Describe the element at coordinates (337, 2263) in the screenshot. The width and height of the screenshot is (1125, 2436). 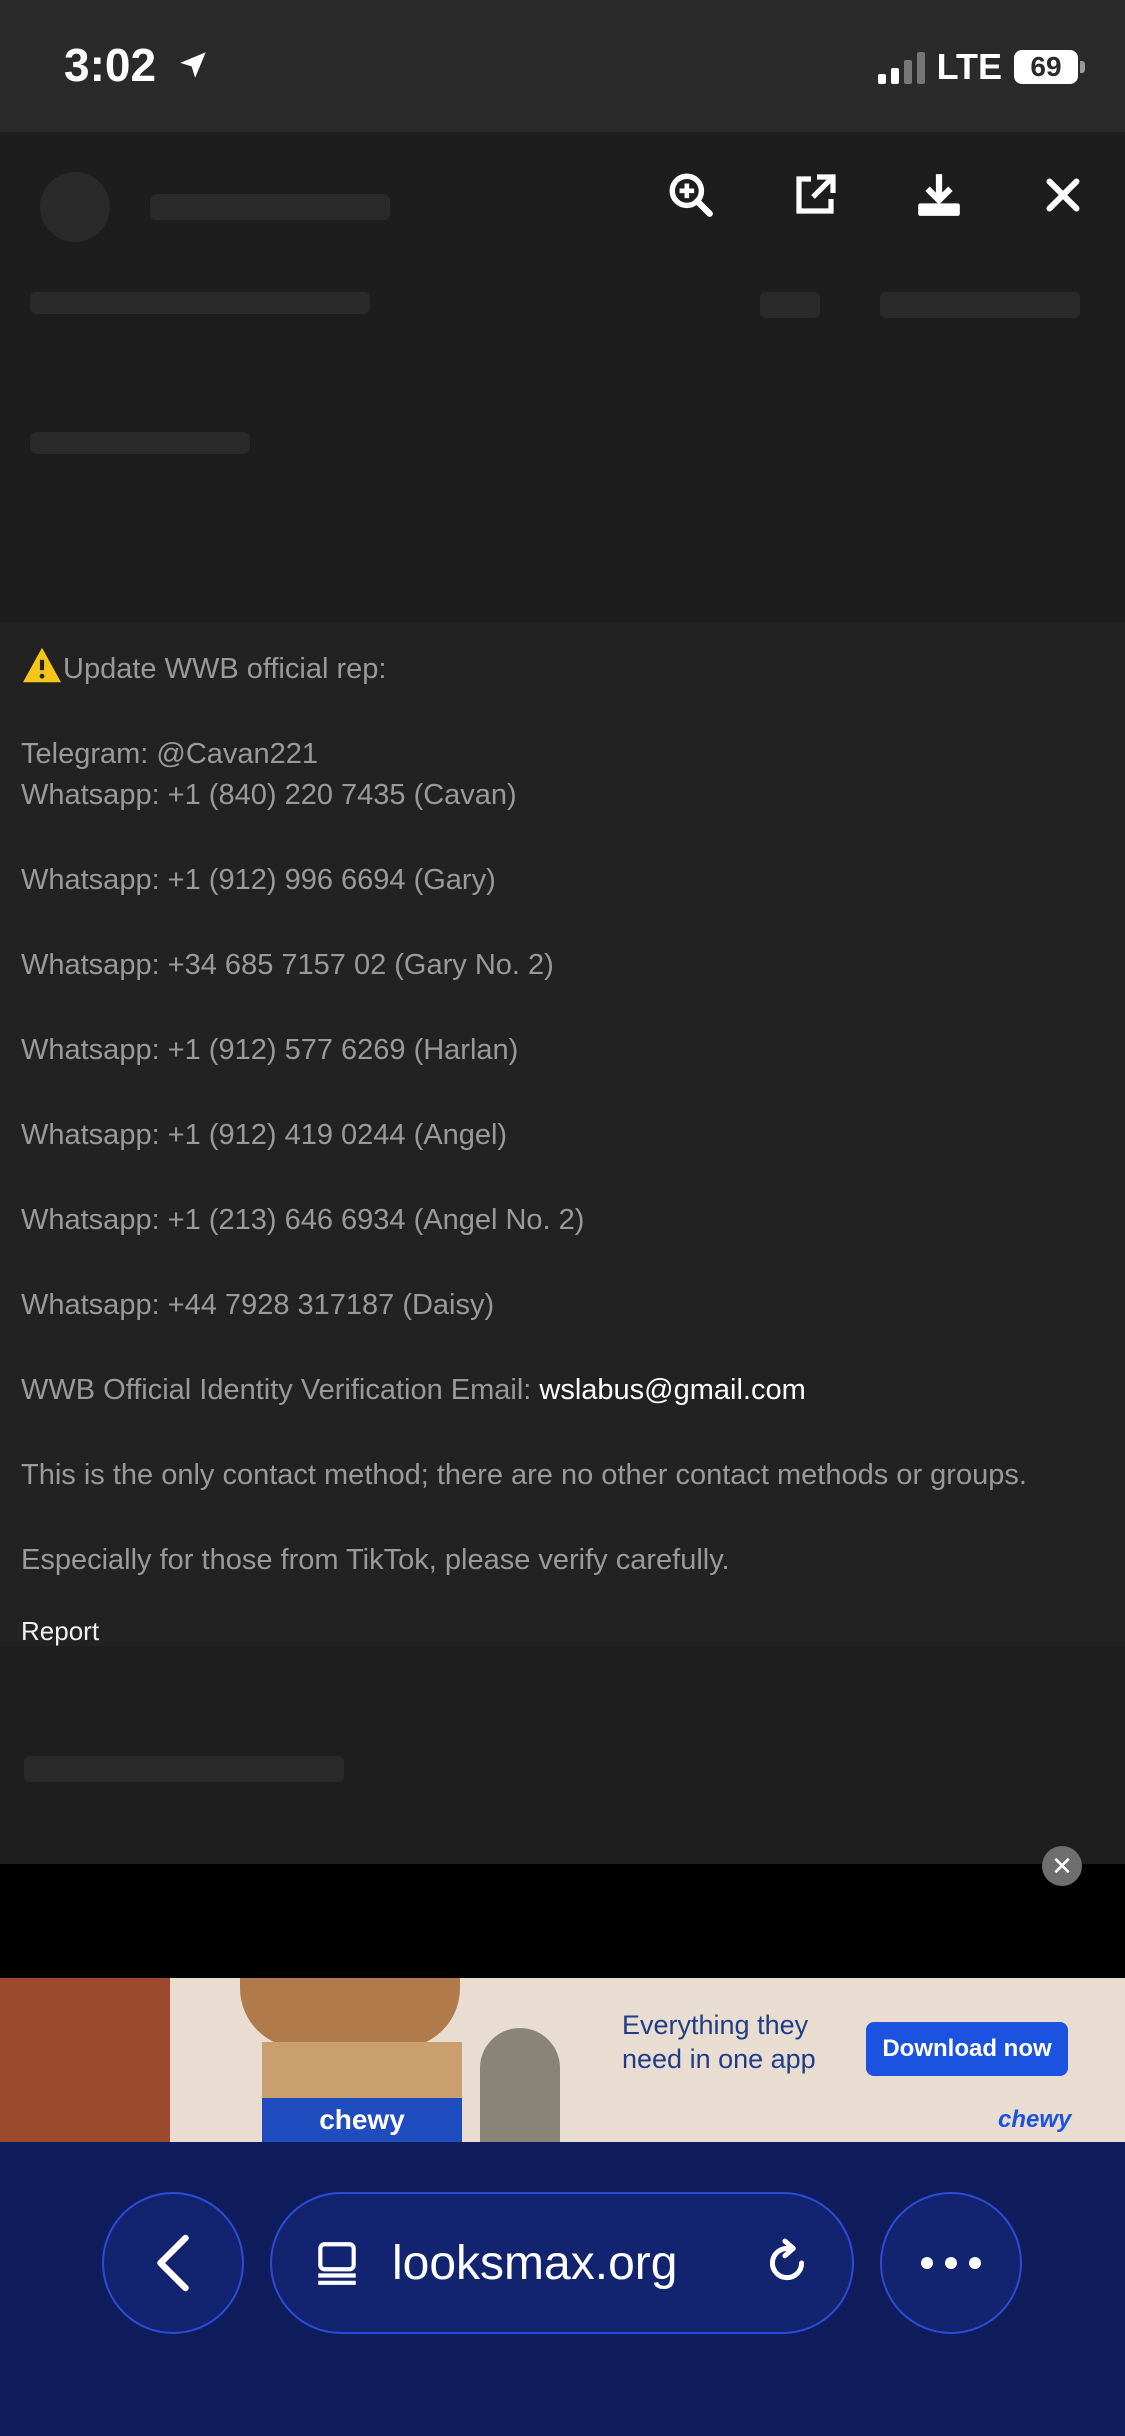
I see `tabs-icon` at that location.